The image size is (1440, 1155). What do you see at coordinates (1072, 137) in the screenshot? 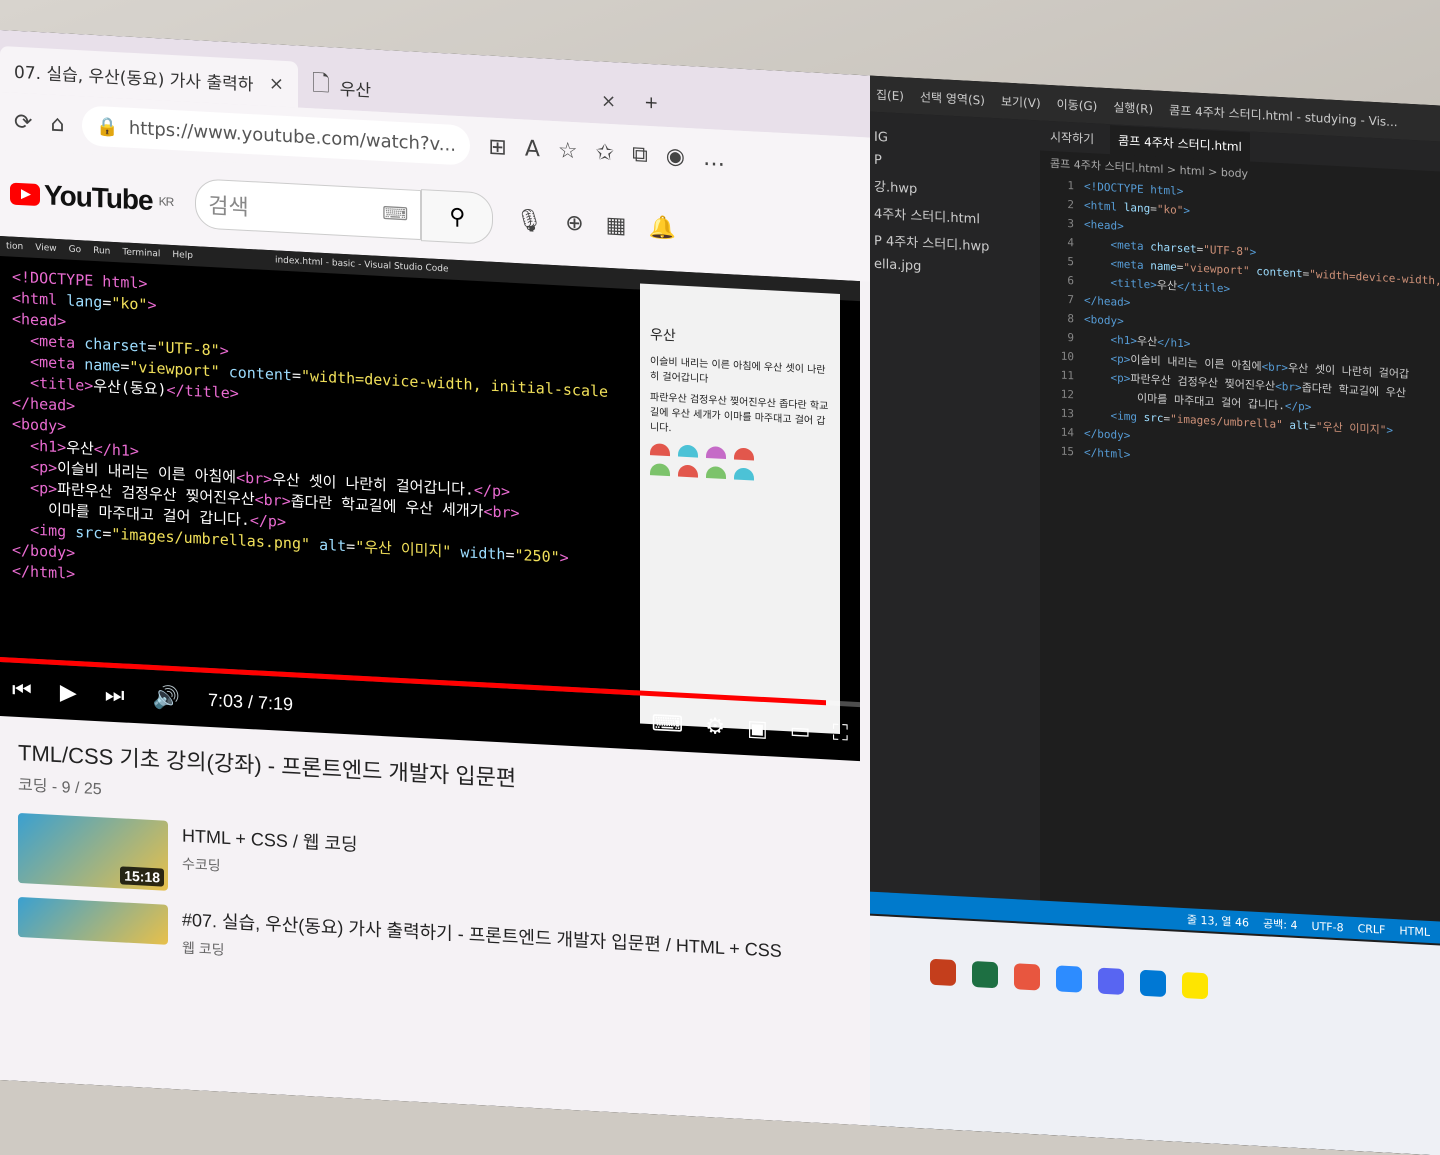
I see `tab-getting-started: 시작하기` at bounding box center [1072, 137].